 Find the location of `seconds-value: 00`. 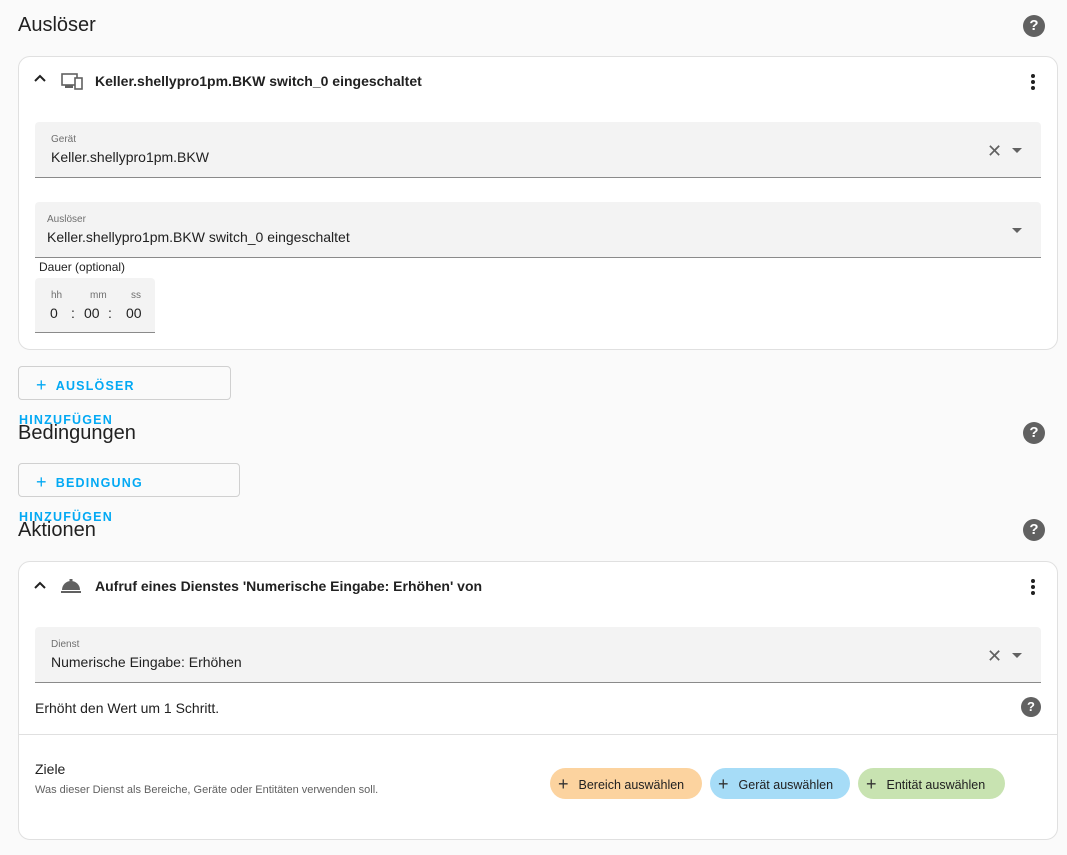

seconds-value: 00 is located at coordinates (134, 313).